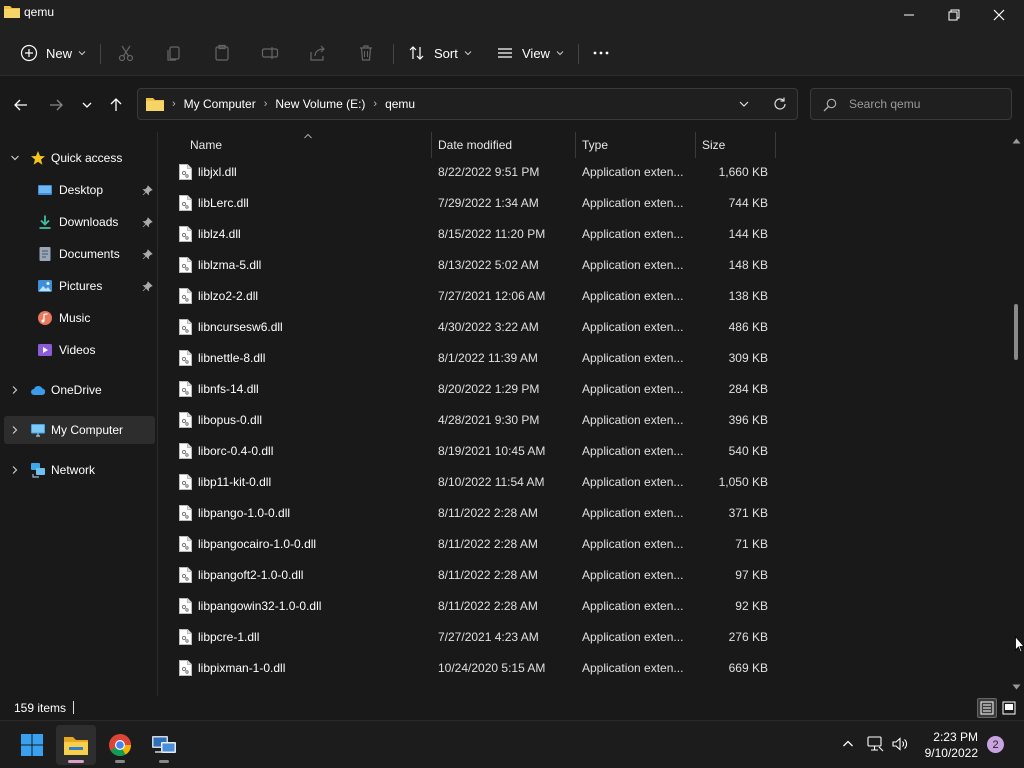 The width and height of the screenshot is (1024, 768). I want to click on sort-button: Sort, so click(440, 53).